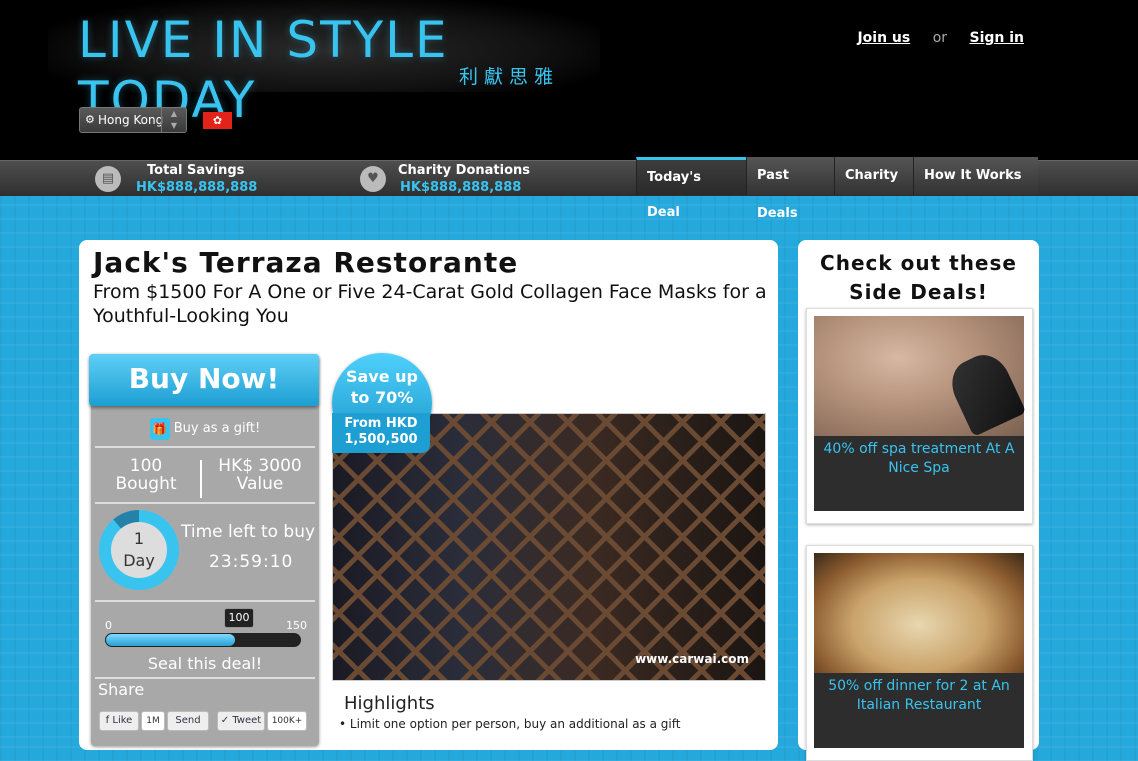  Describe the element at coordinates (509, 77) in the screenshot. I see `logo-chinese-subtitle: 利獻思雅` at that location.